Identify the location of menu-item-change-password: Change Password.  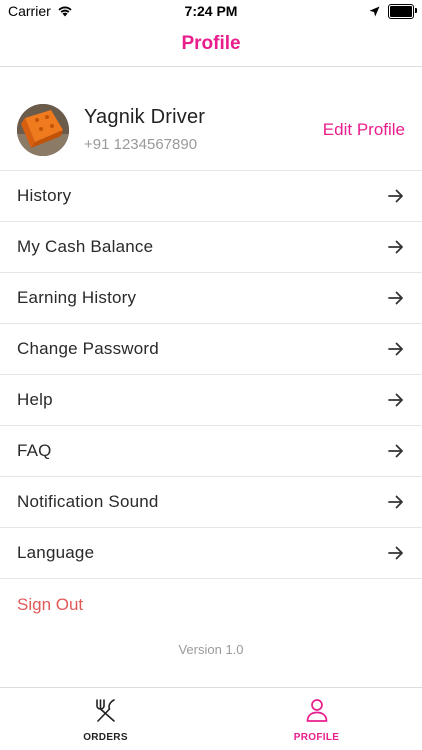
(211, 349).